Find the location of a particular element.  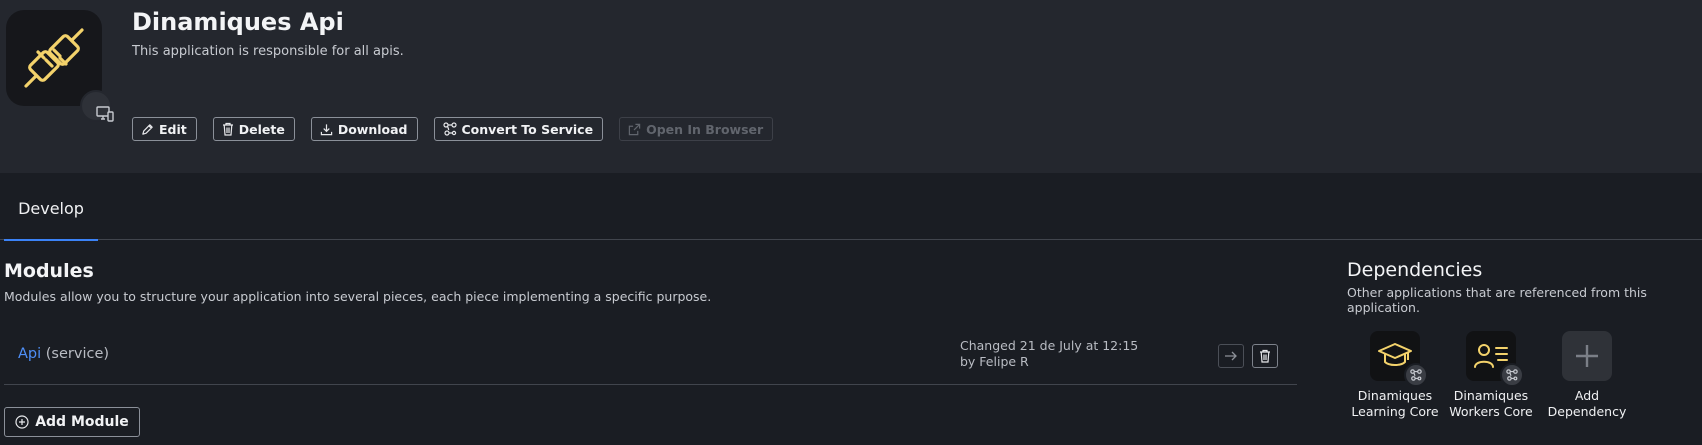

tab-develop: Develop is located at coordinates (51, 207).